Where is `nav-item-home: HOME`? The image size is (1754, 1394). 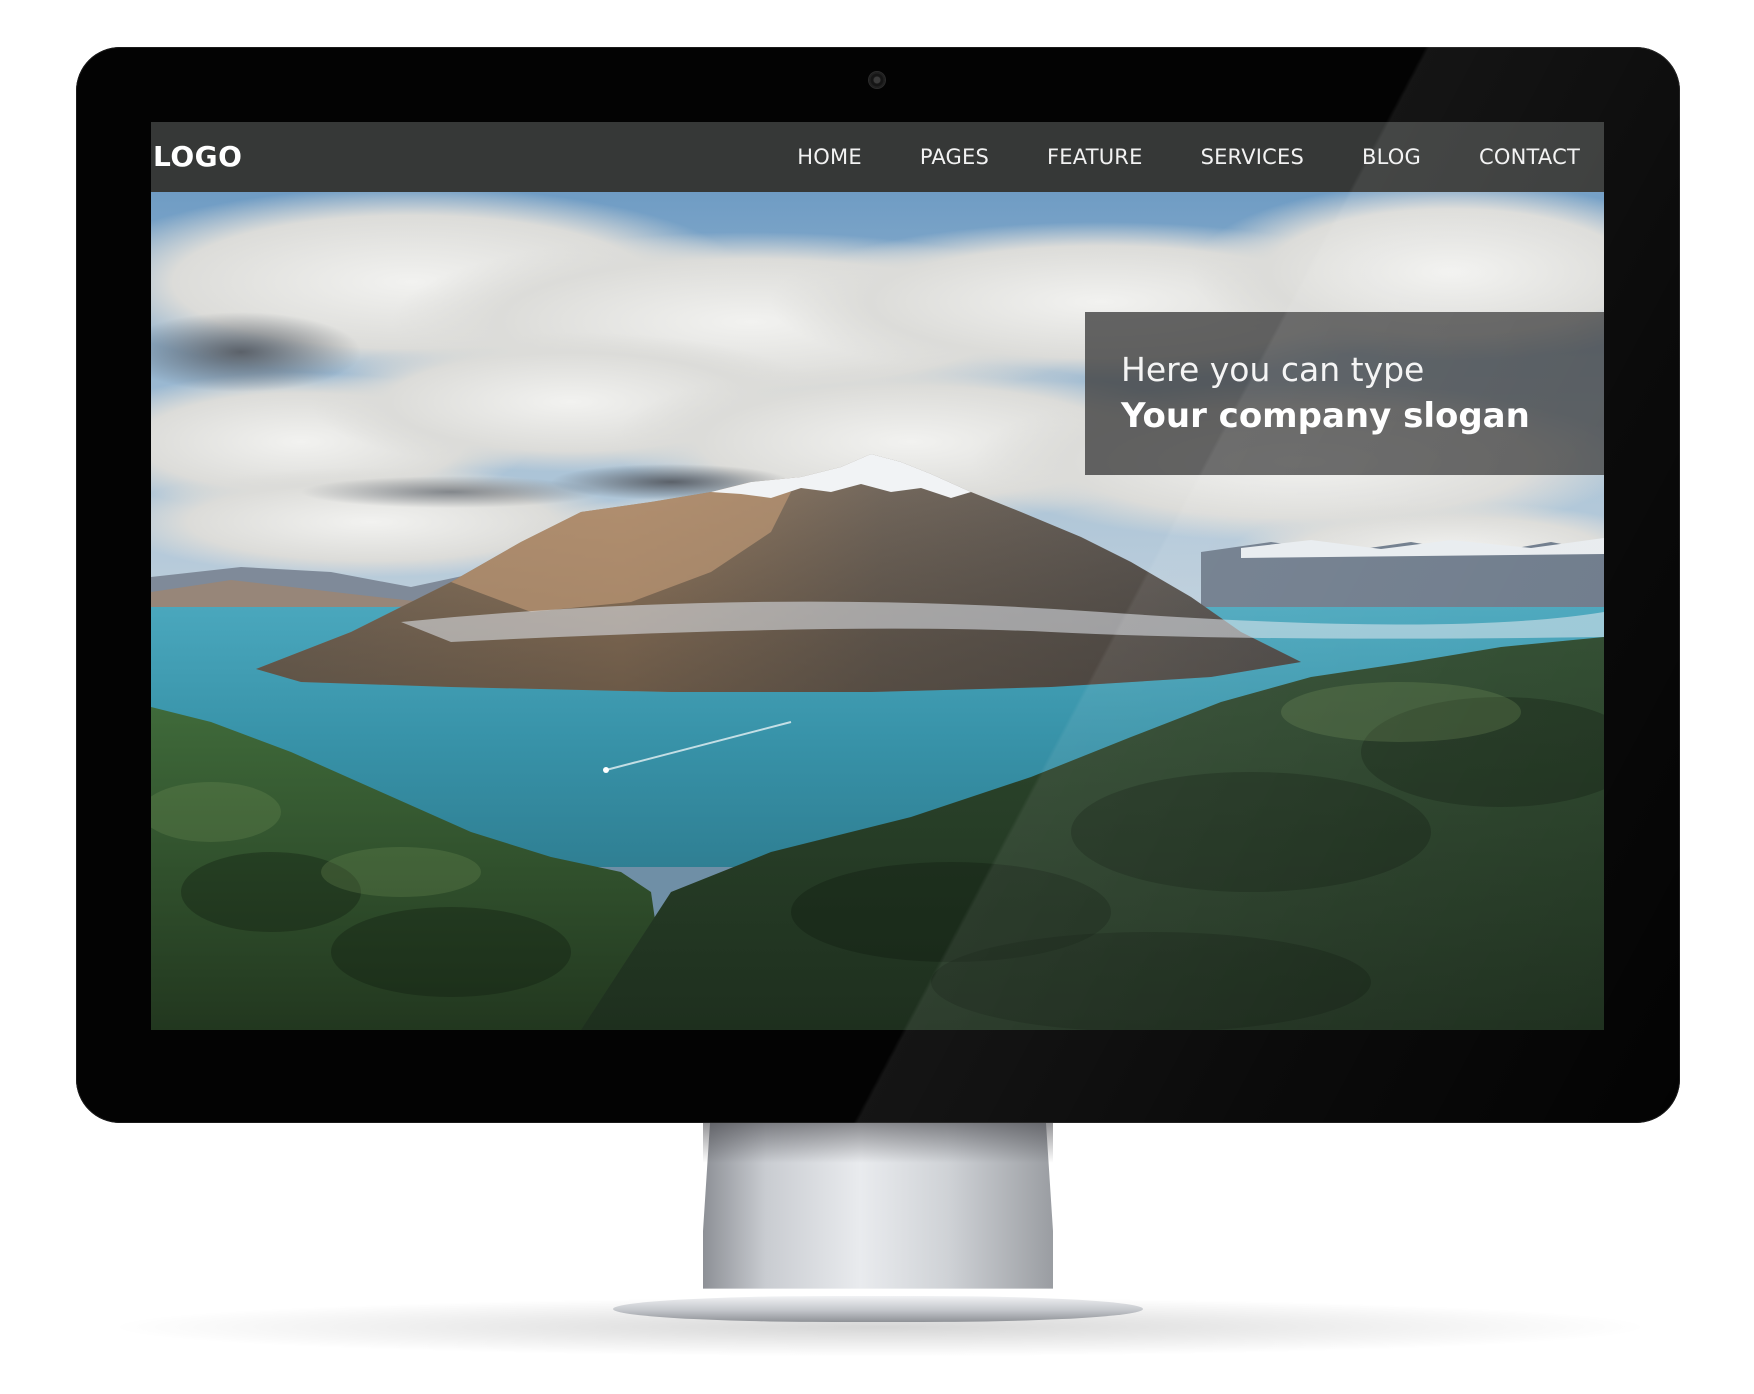 nav-item-home: HOME is located at coordinates (829, 157).